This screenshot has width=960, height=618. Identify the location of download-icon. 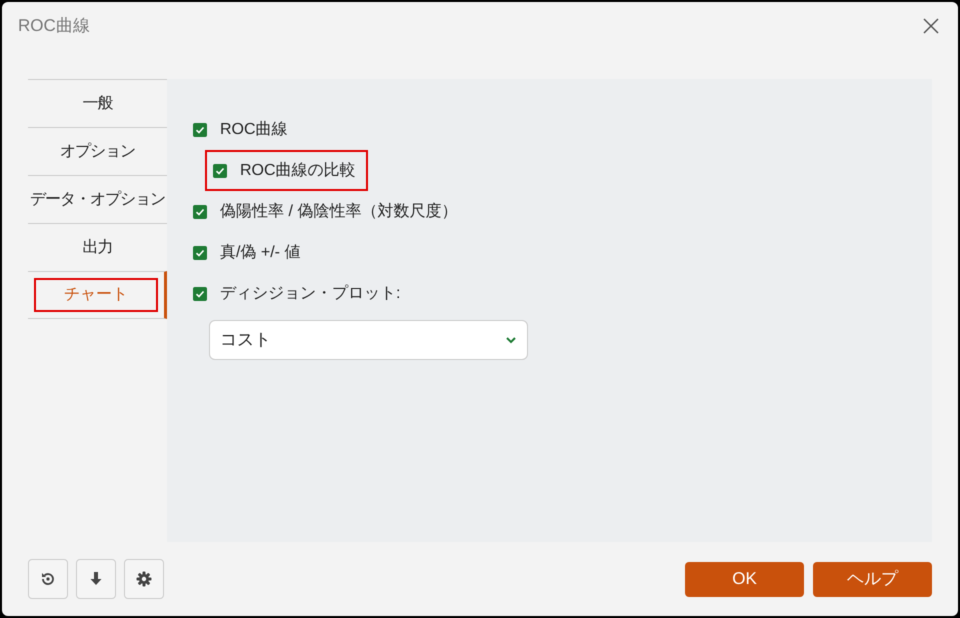
(96, 579).